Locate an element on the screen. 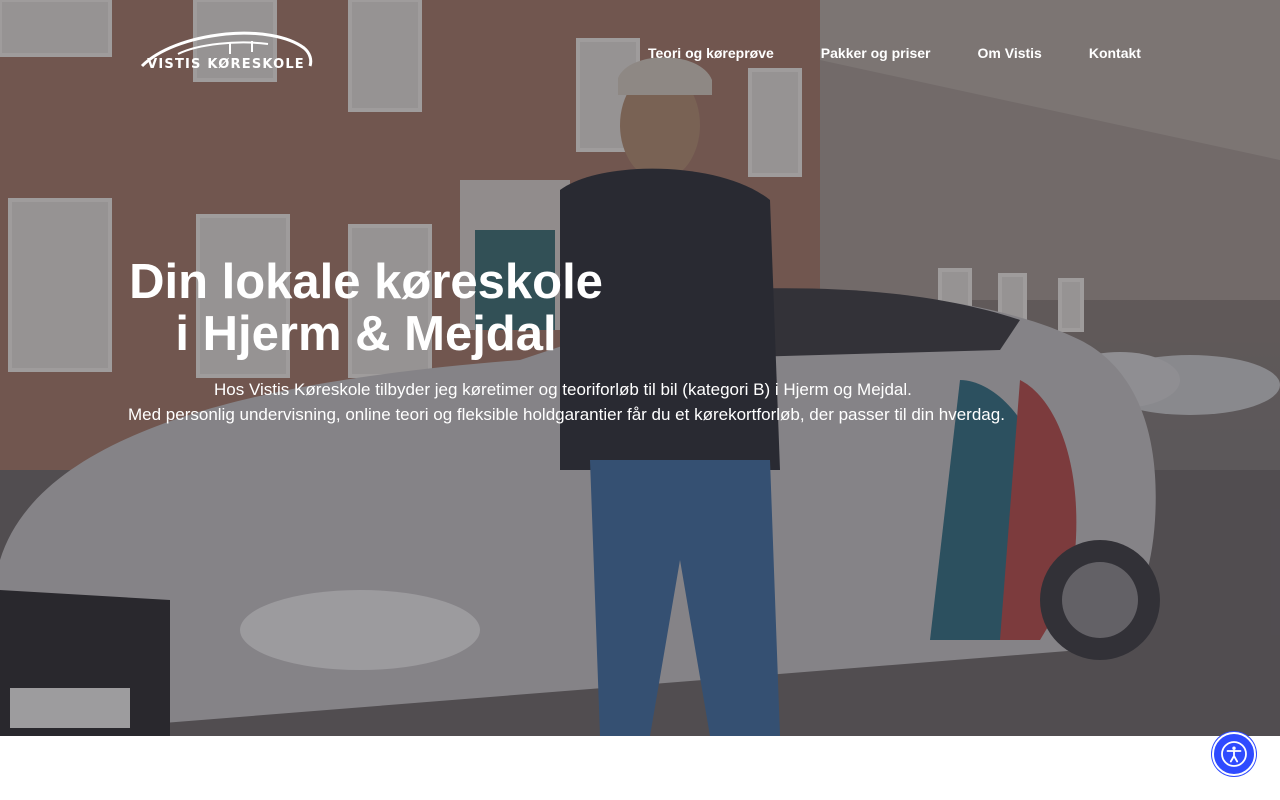  nav-link-teori-og-koreprove: Teori og køreprøve is located at coordinates (711, 53).